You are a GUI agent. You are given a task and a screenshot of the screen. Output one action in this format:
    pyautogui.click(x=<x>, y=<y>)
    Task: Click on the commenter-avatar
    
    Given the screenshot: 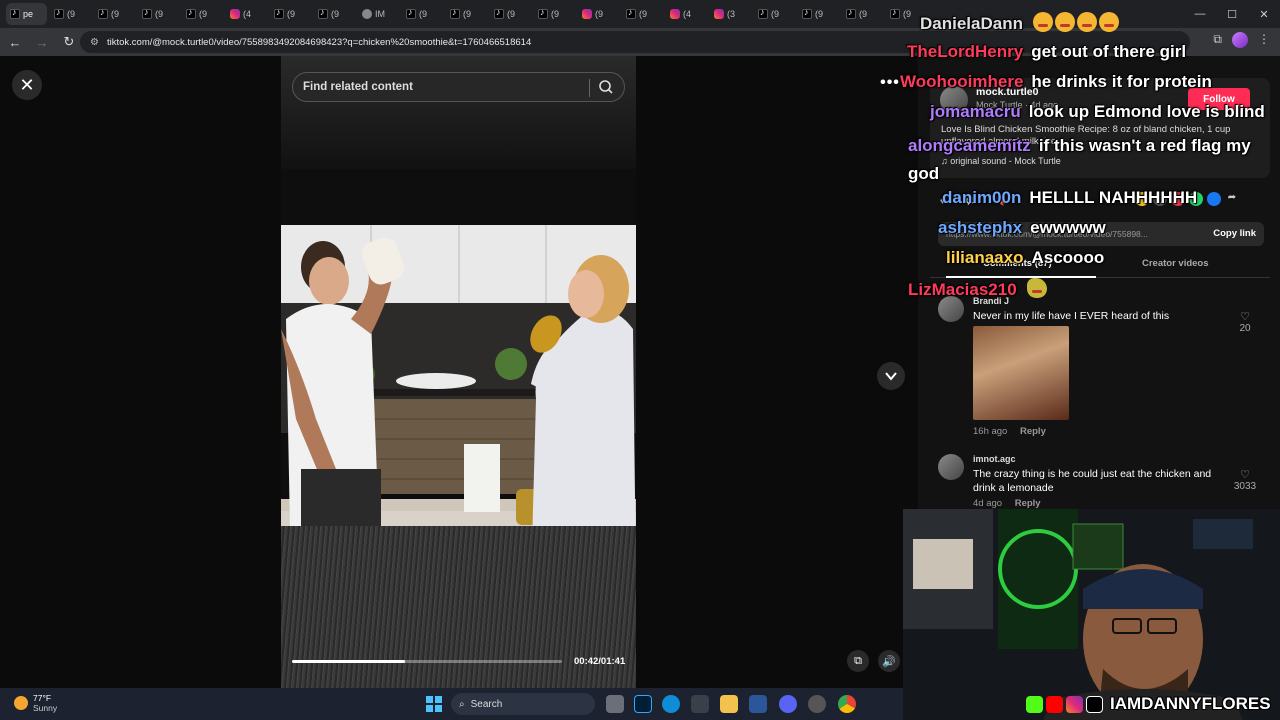 What is the action you would take?
    pyautogui.click(x=951, y=467)
    